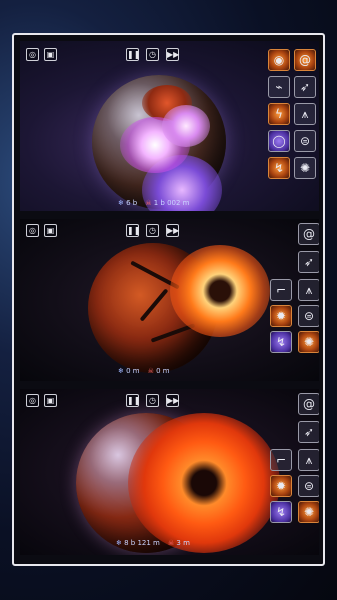 The height and width of the screenshot is (600, 337). What do you see at coordinates (279, 114) in the screenshot?
I see `lightning-icon: ϟ` at bounding box center [279, 114].